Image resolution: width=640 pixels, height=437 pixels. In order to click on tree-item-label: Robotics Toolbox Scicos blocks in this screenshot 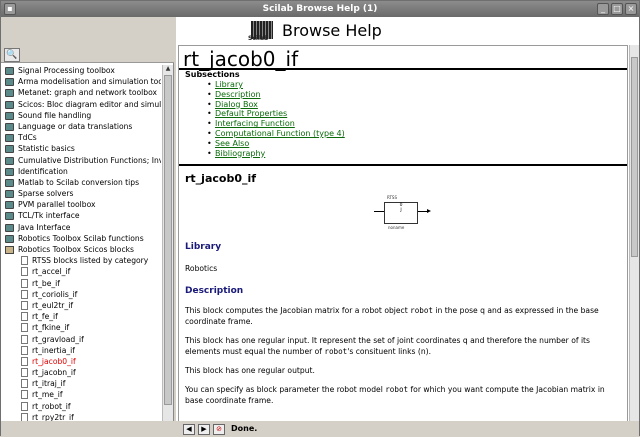, I will do `click(76, 249)`.